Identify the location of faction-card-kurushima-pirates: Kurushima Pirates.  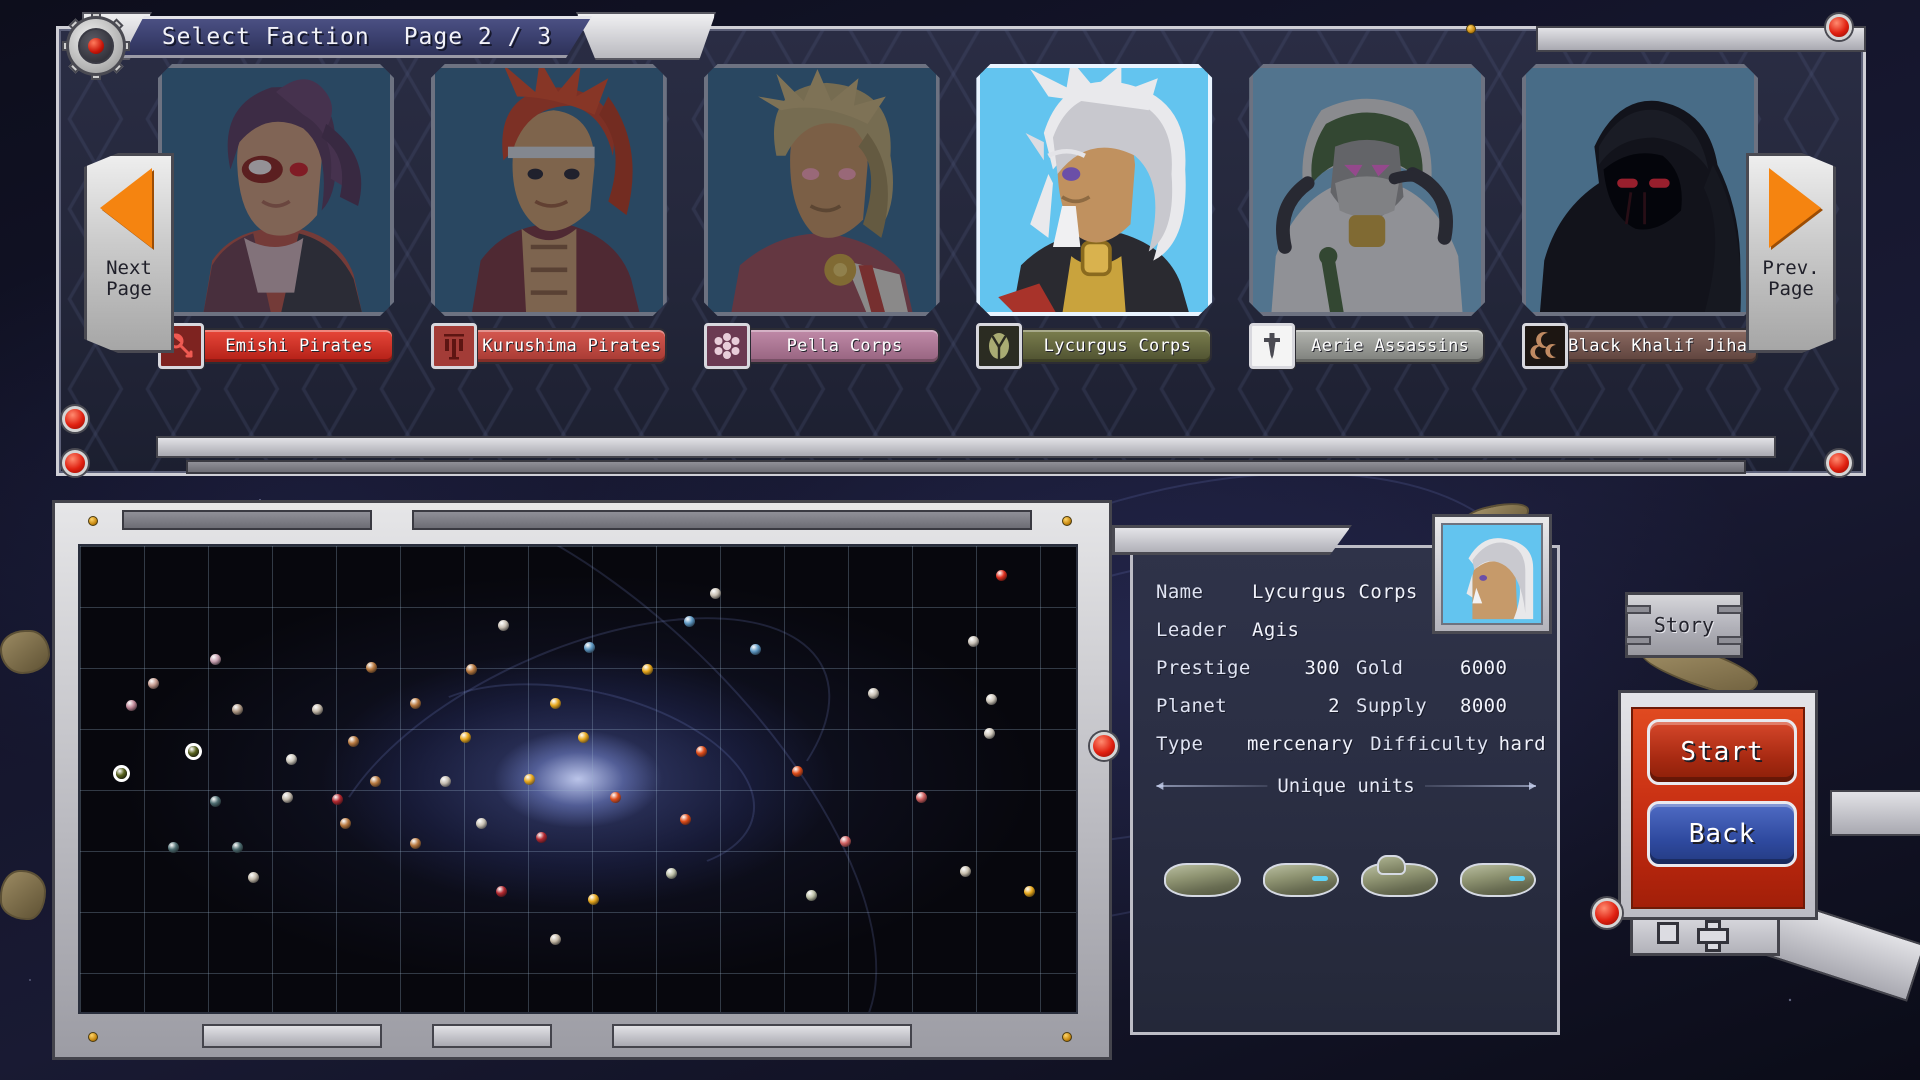
(548, 216).